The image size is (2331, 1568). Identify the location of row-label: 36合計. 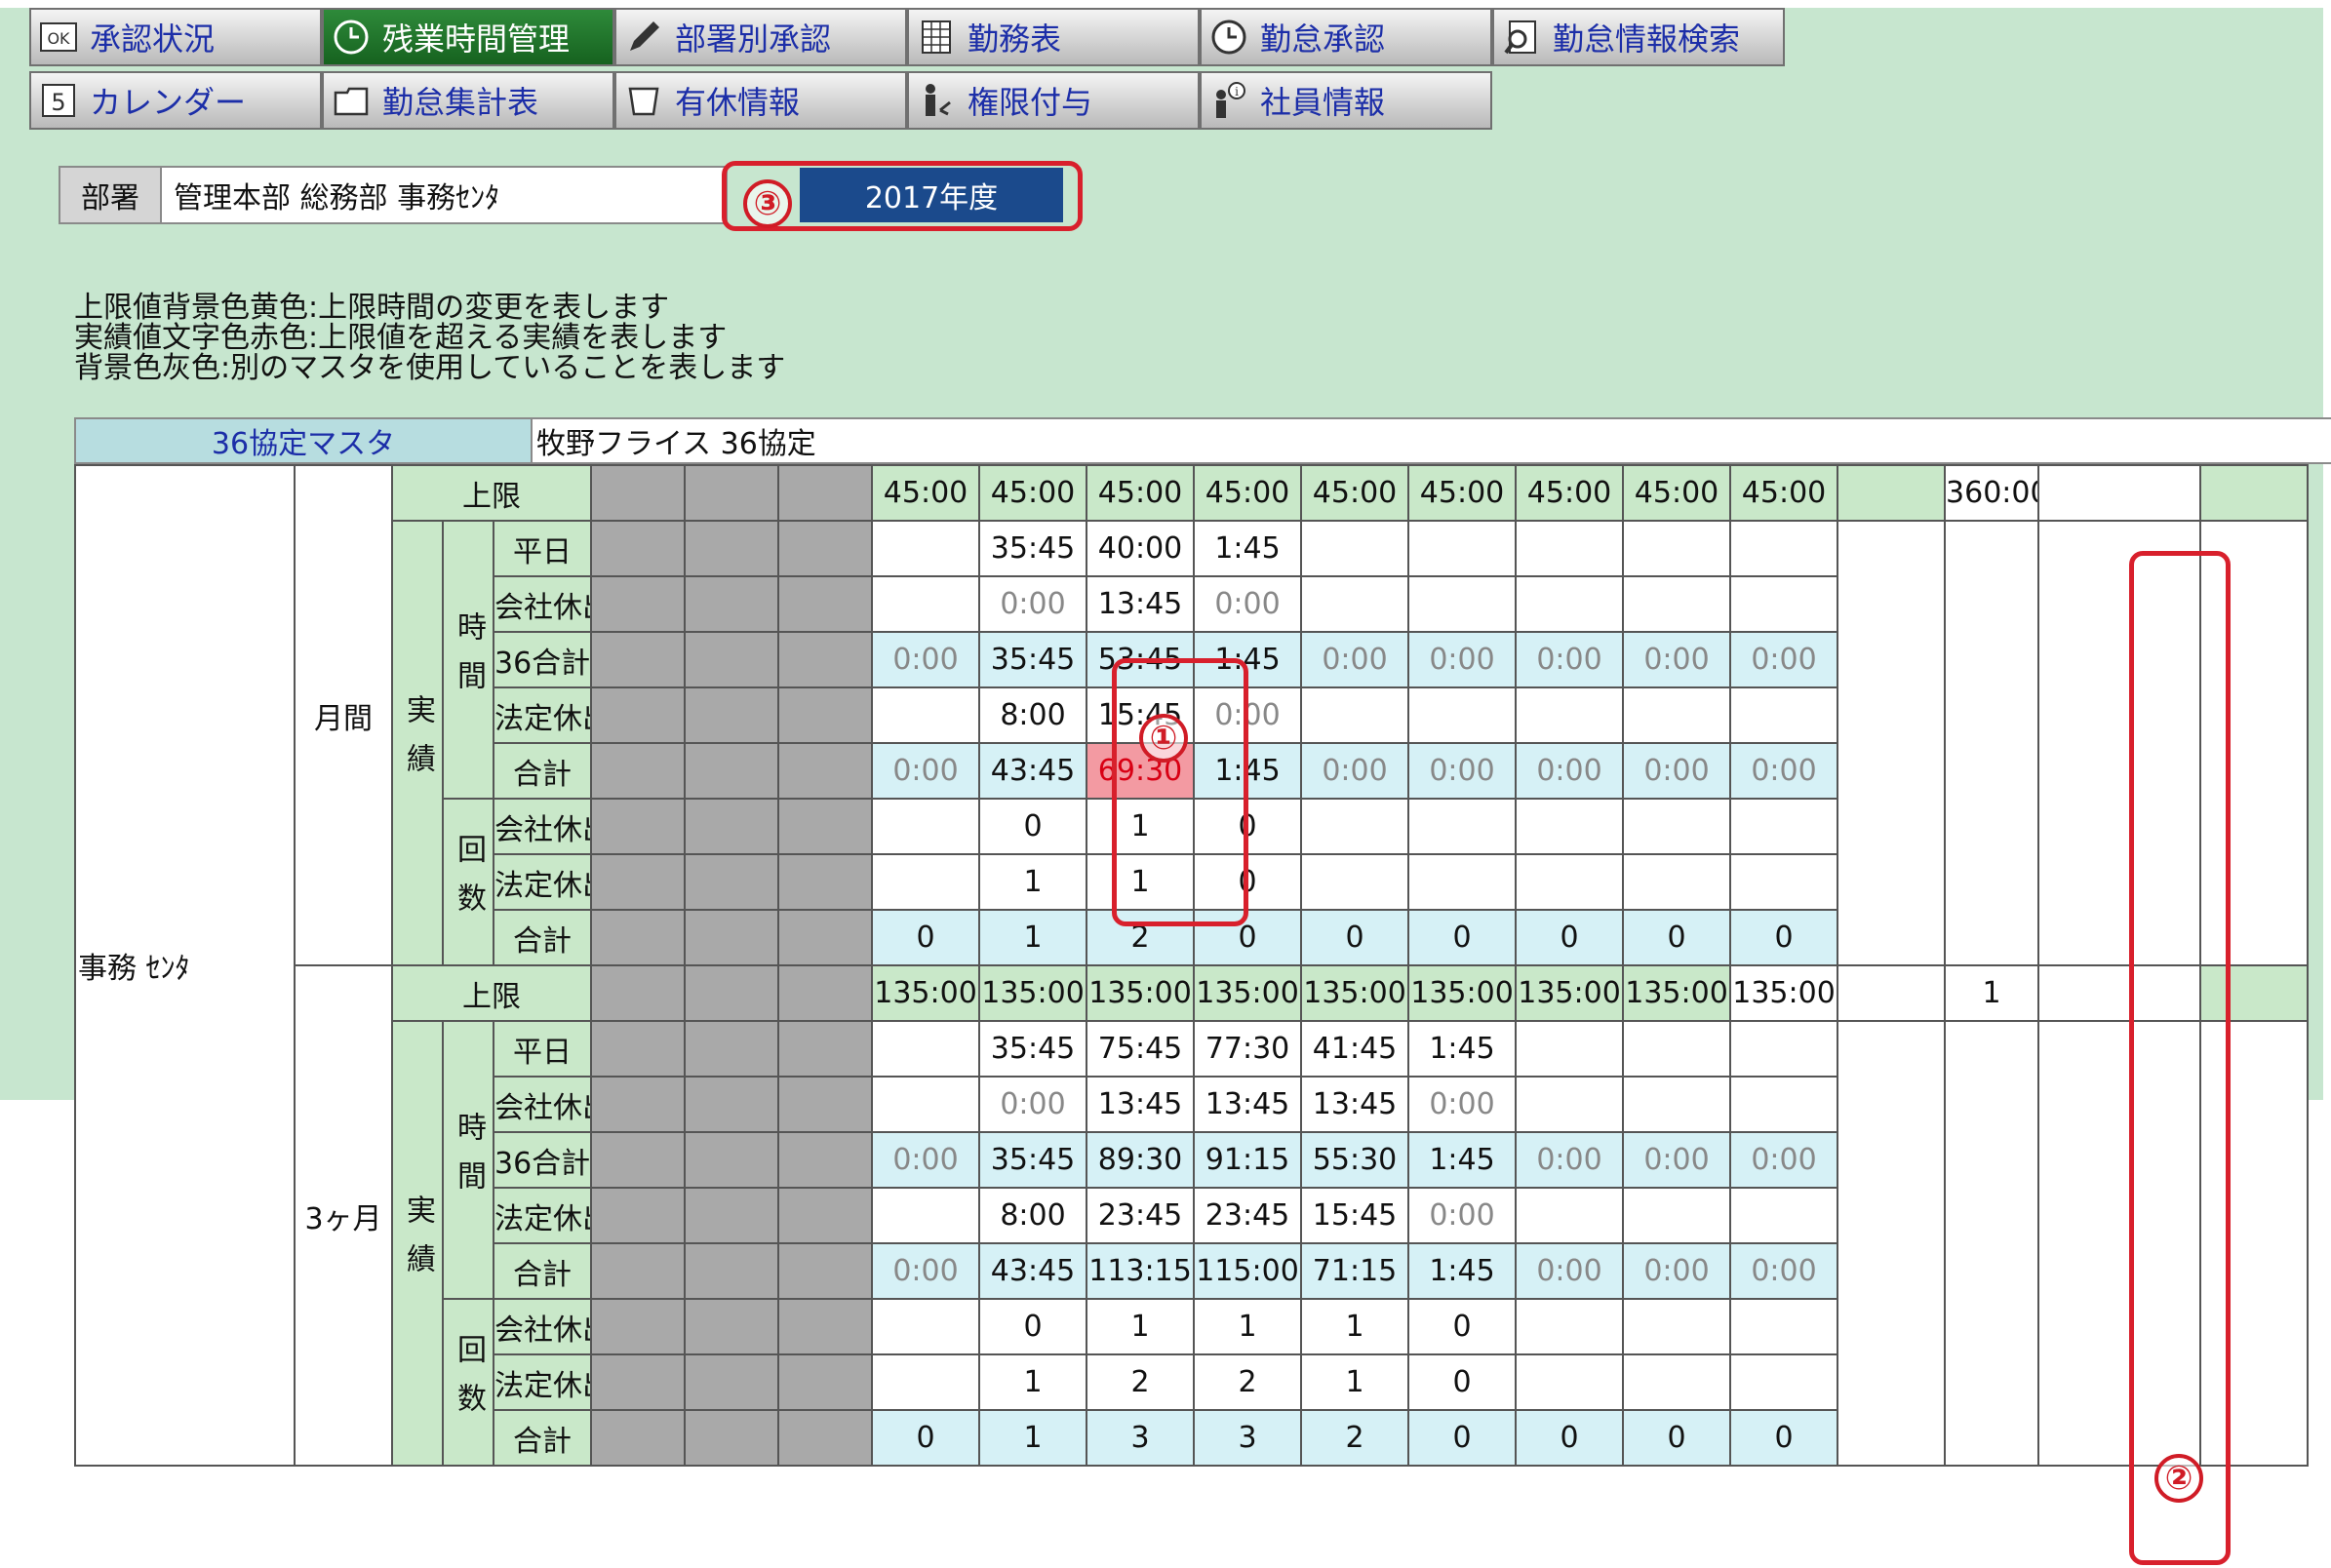
(542, 659).